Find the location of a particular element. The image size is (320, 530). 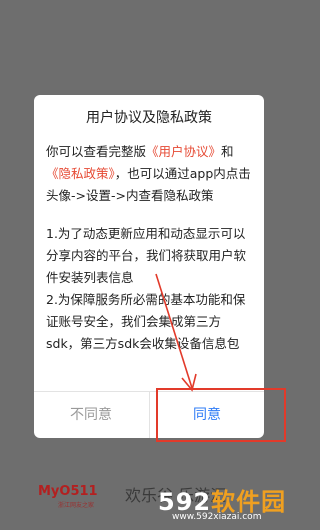

user-agreement-link: 《用户协议》 is located at coordinates (183, 151).